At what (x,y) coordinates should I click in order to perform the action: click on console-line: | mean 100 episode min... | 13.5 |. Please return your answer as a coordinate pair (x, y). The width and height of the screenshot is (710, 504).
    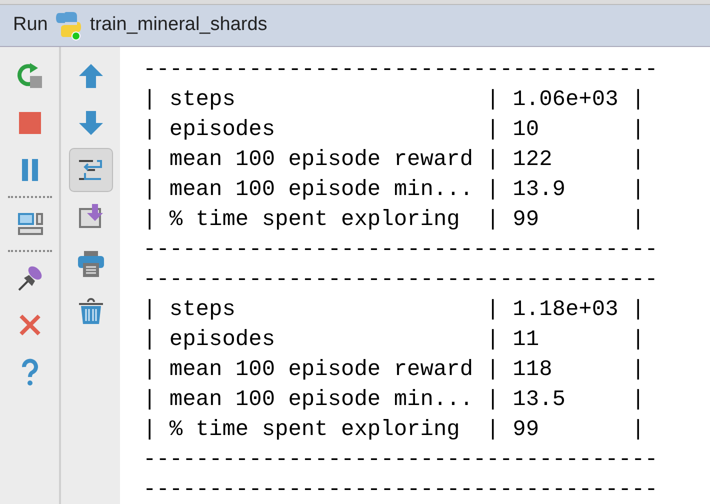
    Looking at the image, I should click on (394, 400).